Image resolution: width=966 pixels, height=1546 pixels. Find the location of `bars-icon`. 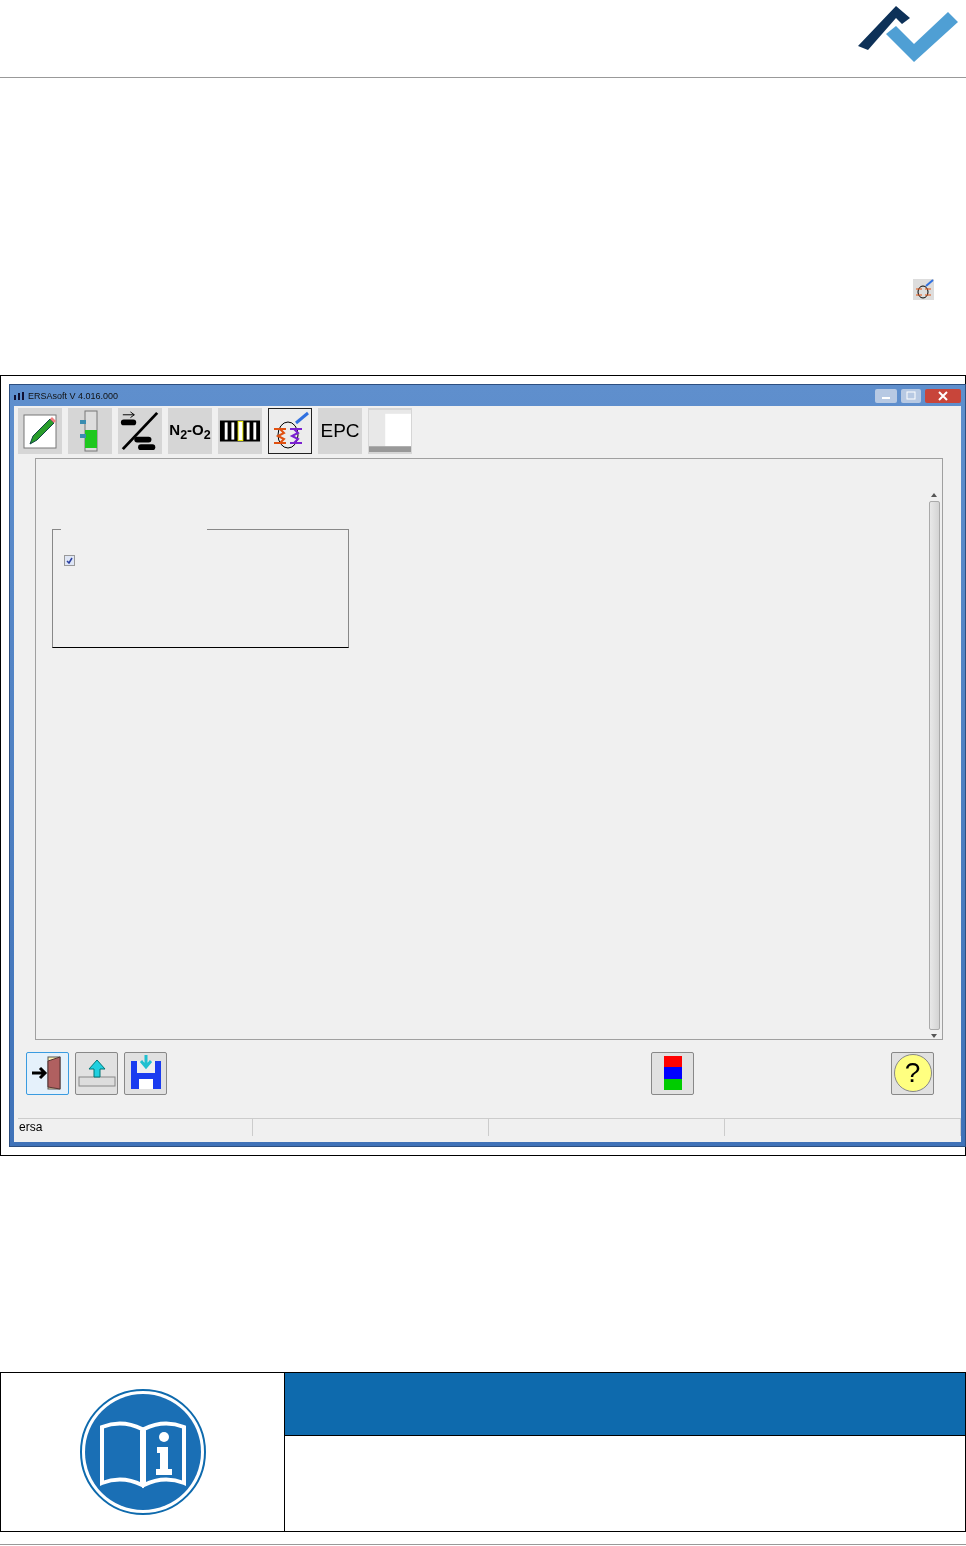

bars-icon is located at coordinates (240, 431).